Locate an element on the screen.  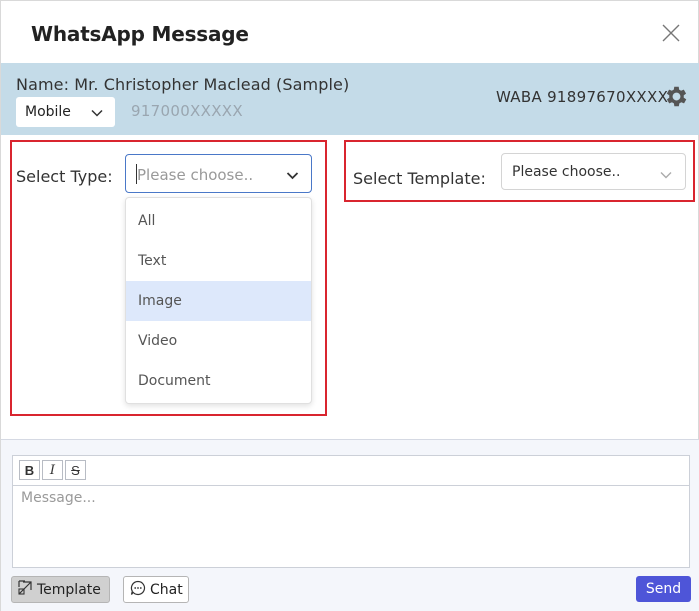
bold-button: B is located at coordinates (29, 470).